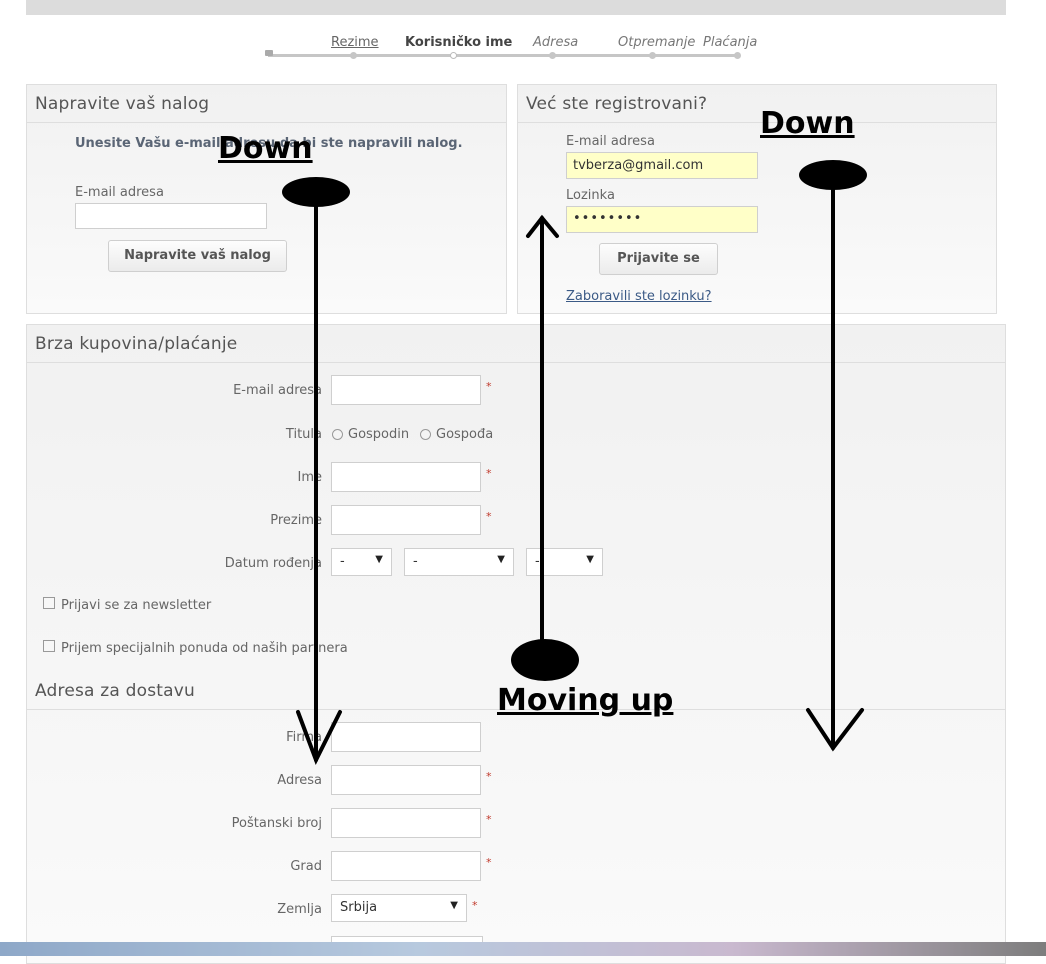  Describe the element at coordinates (316, 192) in the screenshot. I see `marker-dot-left` at that location.